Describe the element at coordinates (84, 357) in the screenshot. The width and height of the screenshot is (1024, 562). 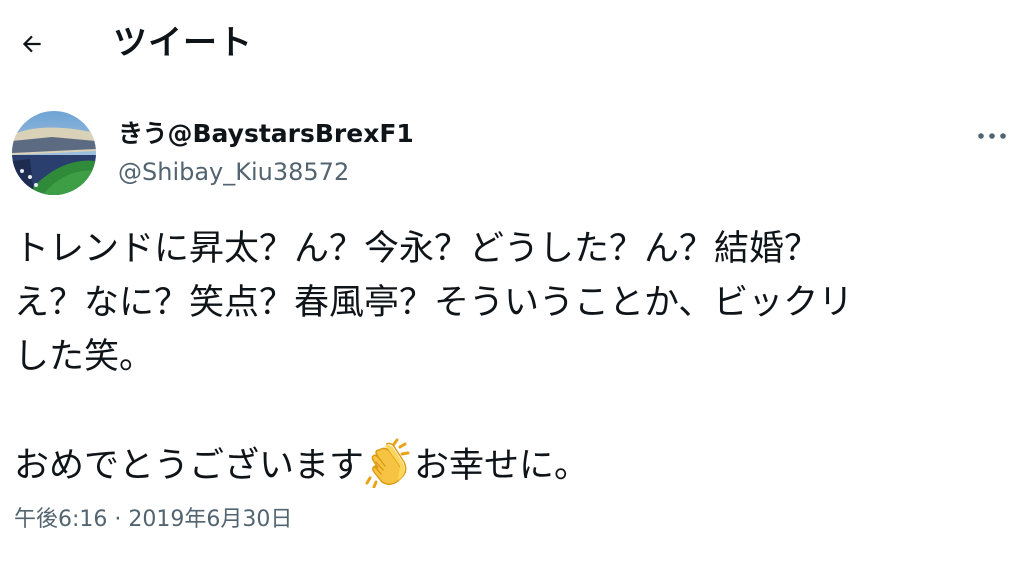
I see `tweet-line: した笑。` at that location.